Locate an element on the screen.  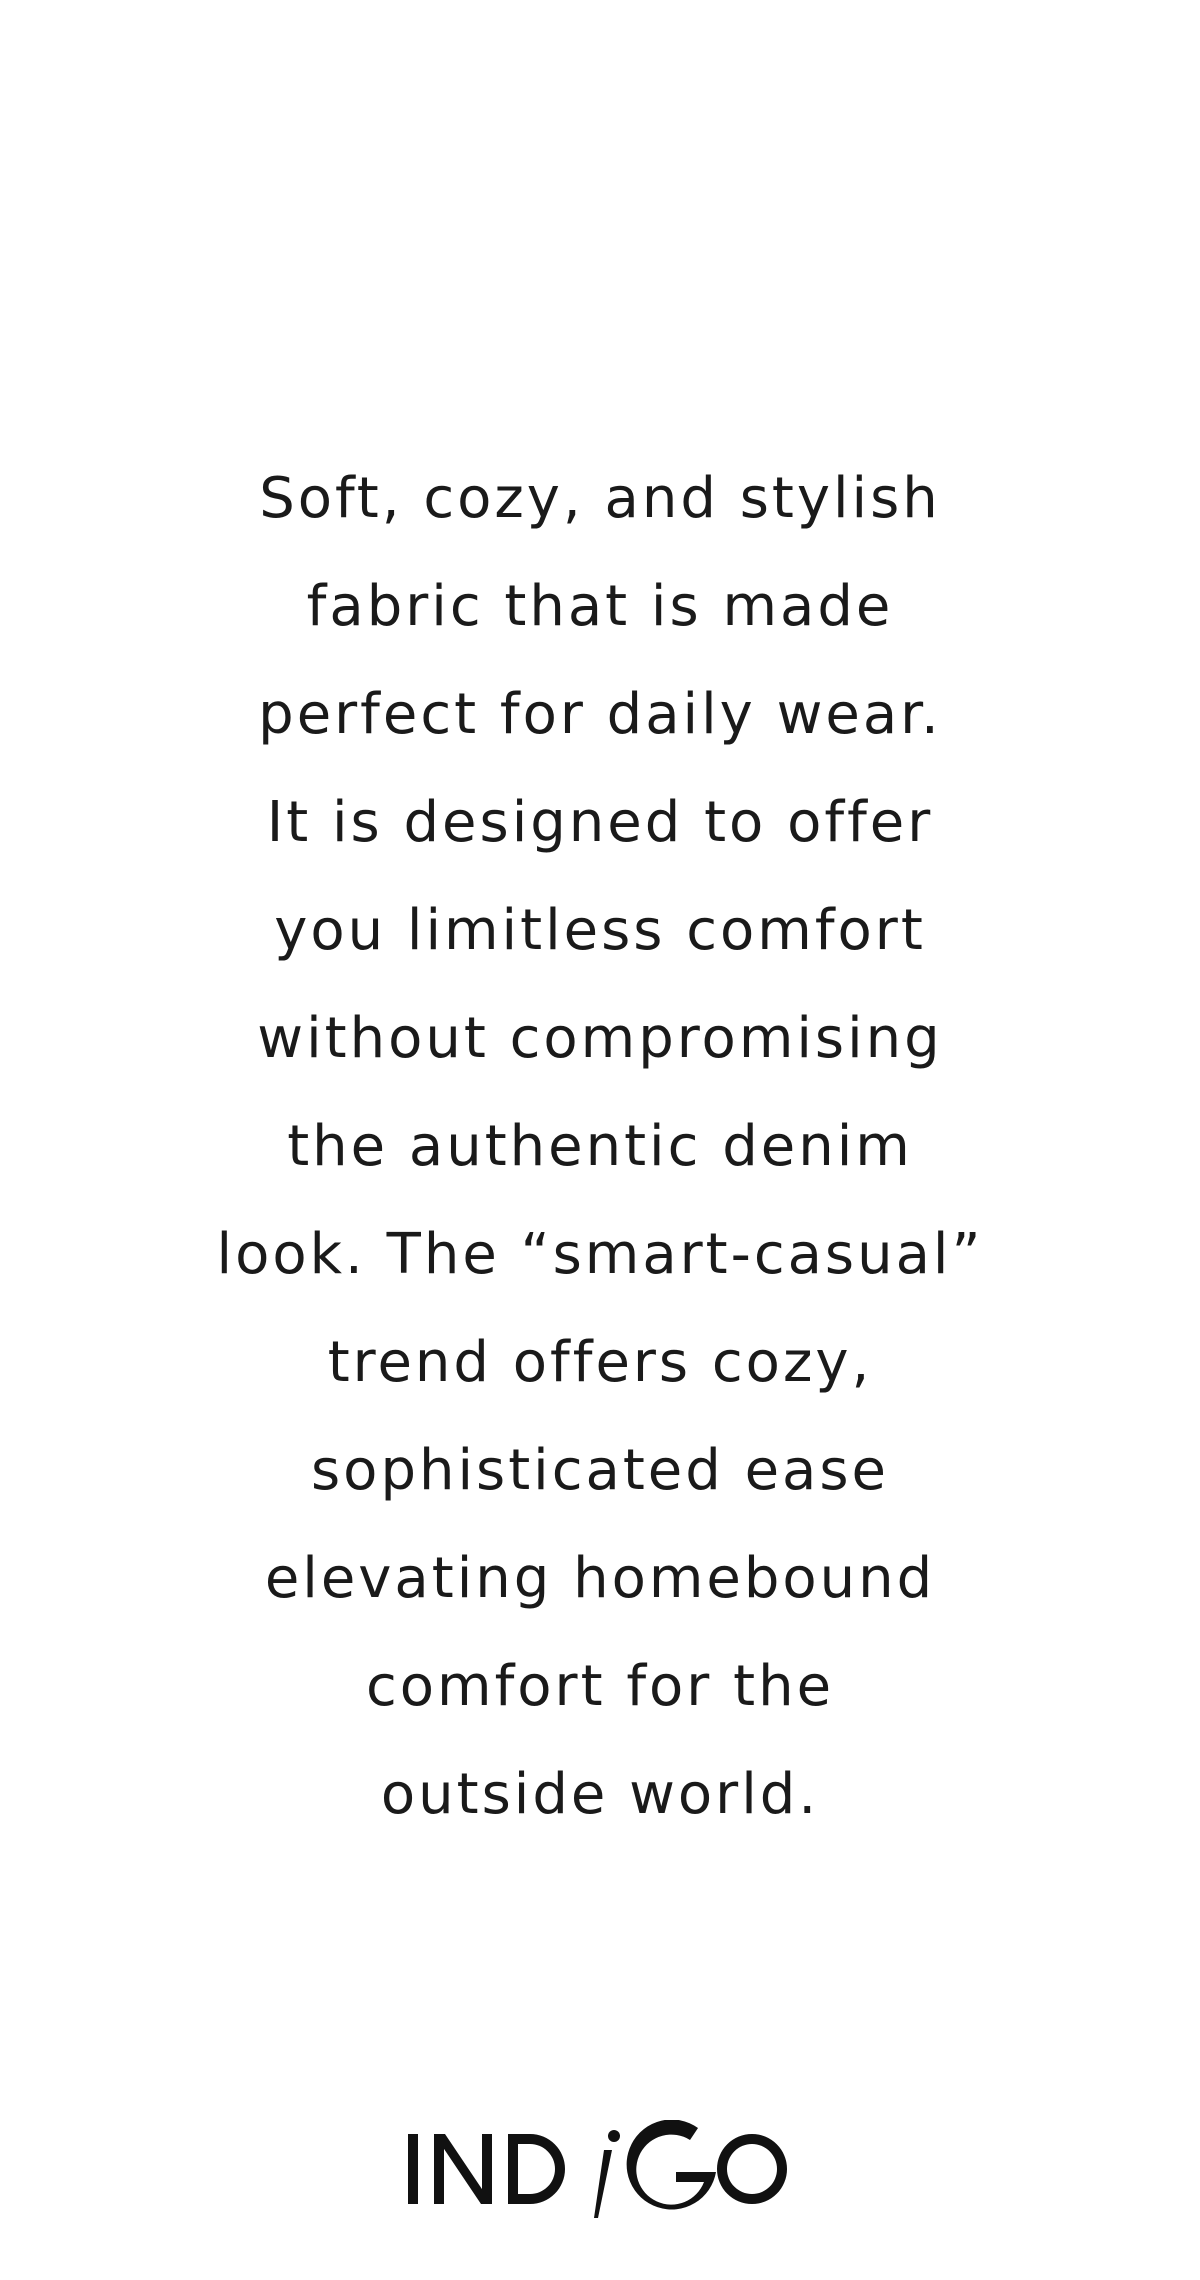
body-copy-line: without compromising is located at coordinates (600, 1038).